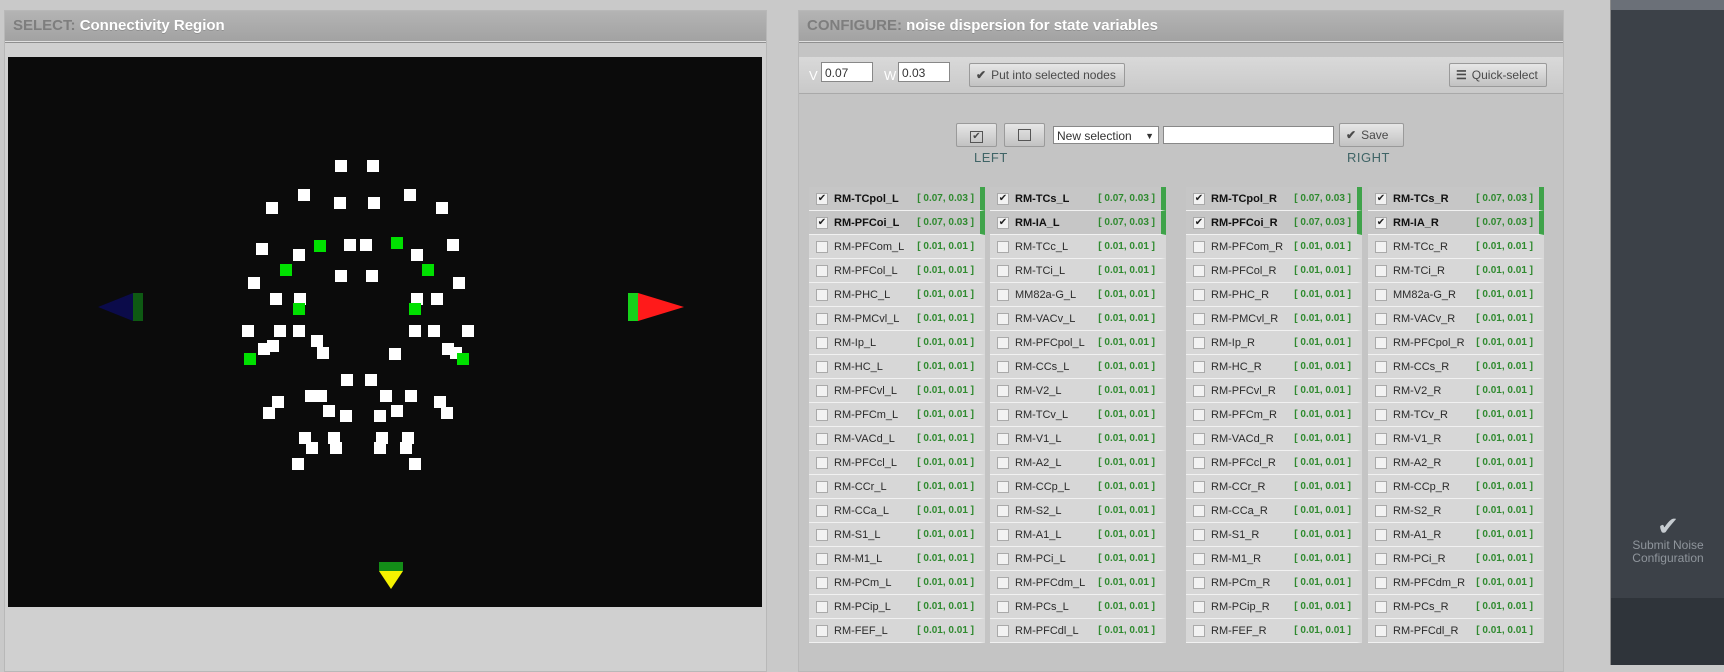  I want to click on region-row: RM-V2_R [ 0.01, 0.01 ], so click(1456, 391).